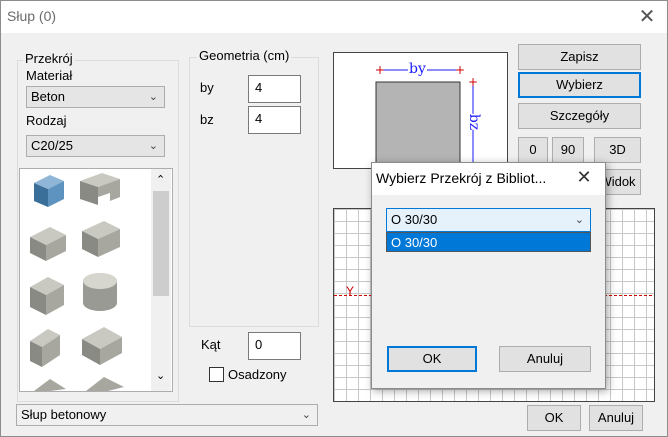 The image size is (668, 437). Describe the element at coordinates (47, 296) in the screenshot. I see `c-shape-icon` at that location.